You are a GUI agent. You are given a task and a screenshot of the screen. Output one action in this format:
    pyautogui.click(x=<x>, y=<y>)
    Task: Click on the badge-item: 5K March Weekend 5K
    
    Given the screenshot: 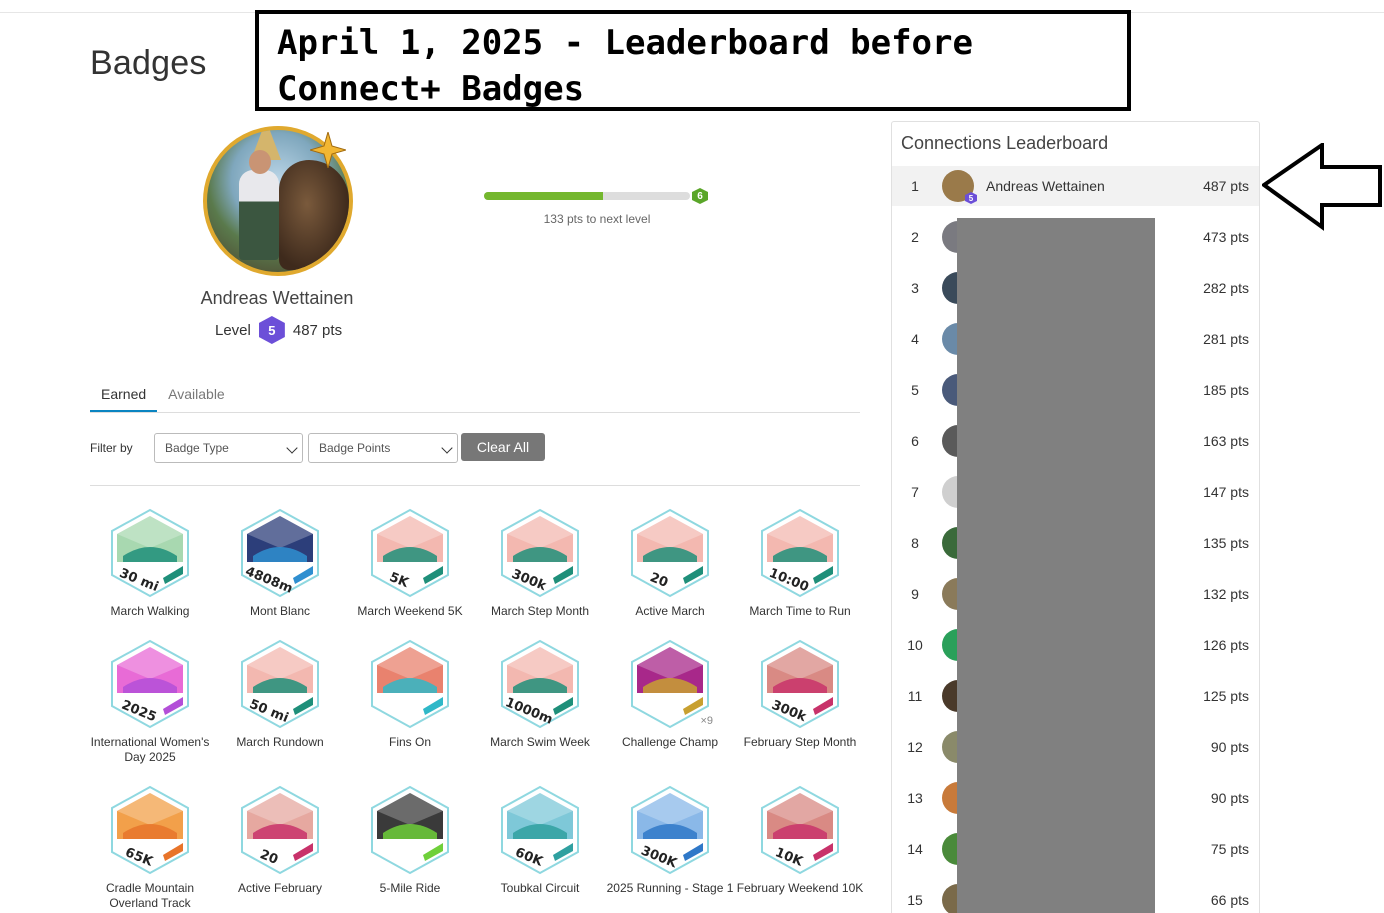 What is the action you would take?
    pyautogui.click(x=410, y=563)
    